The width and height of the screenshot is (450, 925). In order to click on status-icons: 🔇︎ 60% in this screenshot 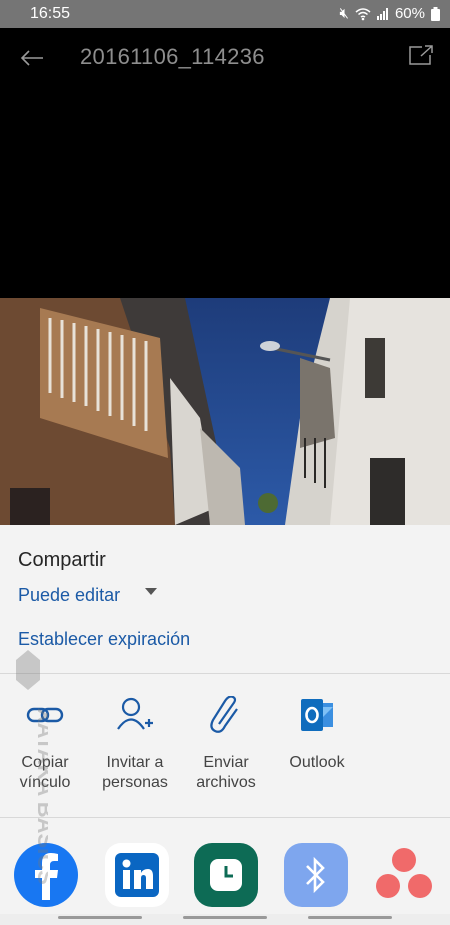, I will do `click(390, 13)`.